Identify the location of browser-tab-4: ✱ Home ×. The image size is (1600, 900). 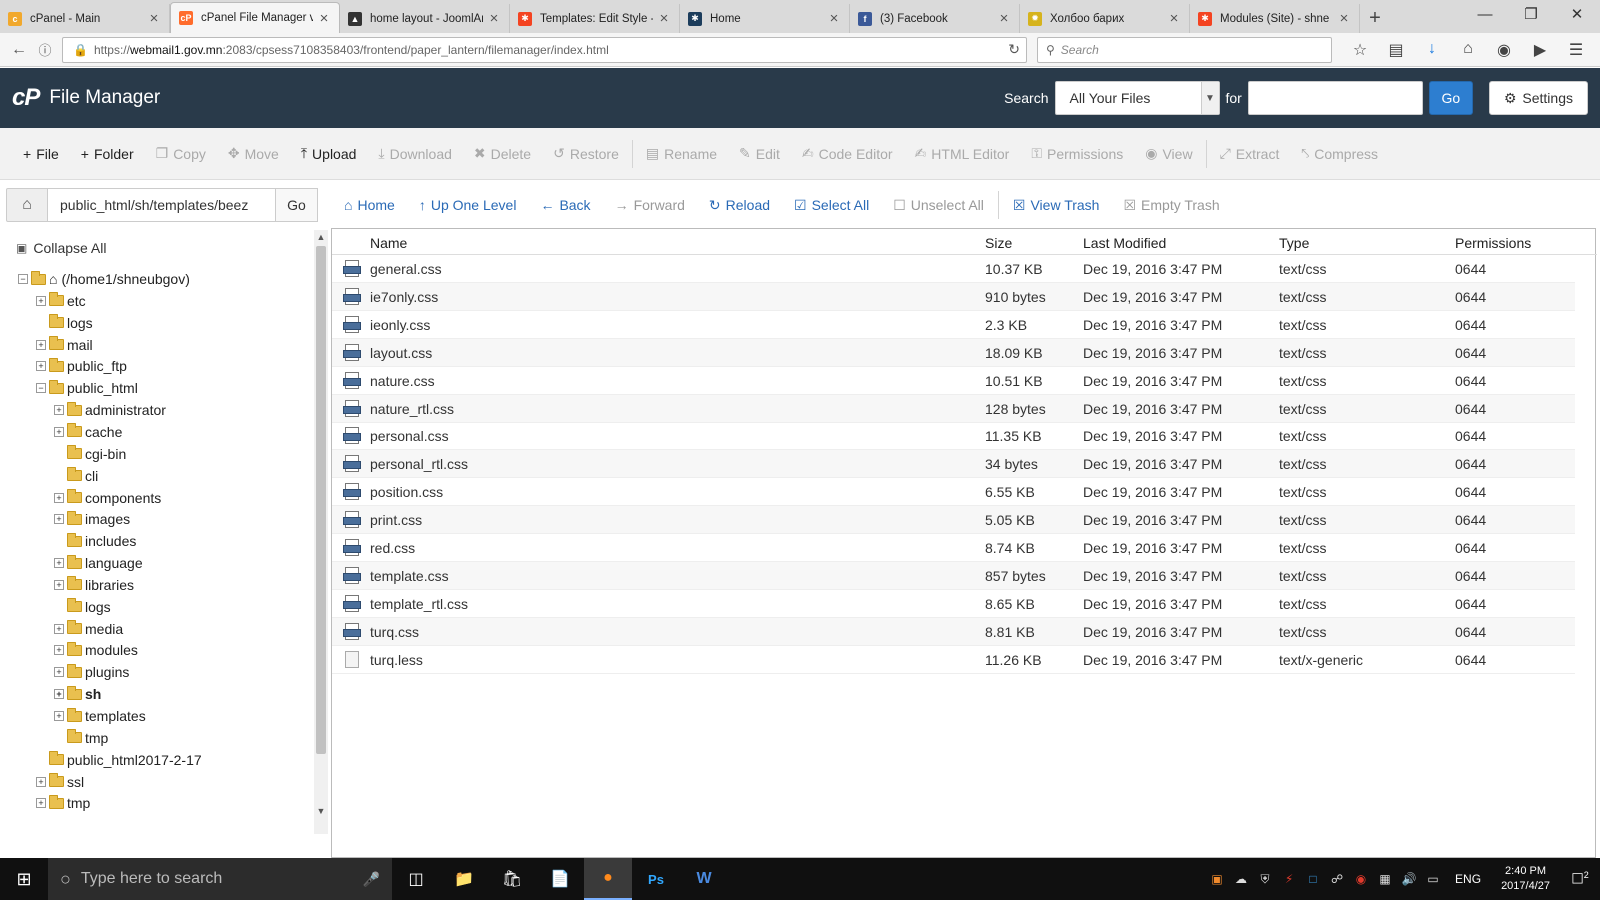
(765, 18).